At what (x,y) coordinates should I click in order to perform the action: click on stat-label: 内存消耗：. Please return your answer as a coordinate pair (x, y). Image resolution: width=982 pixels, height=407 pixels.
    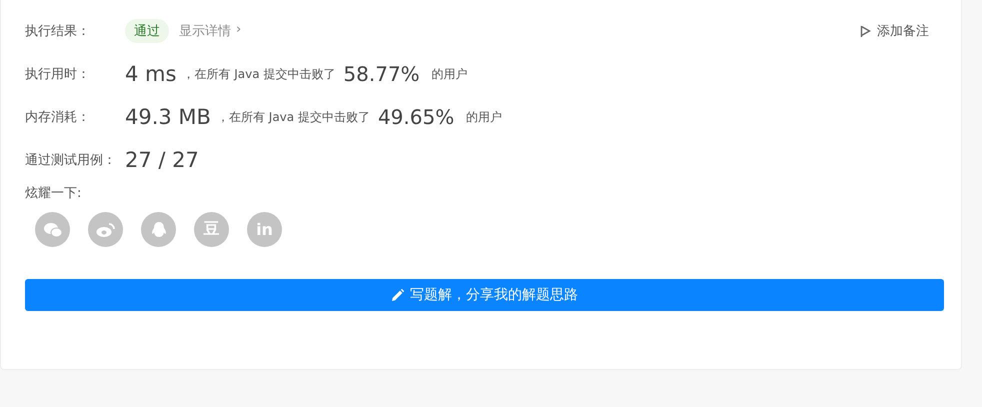
    Looking at the image, I should click on (58, 117).